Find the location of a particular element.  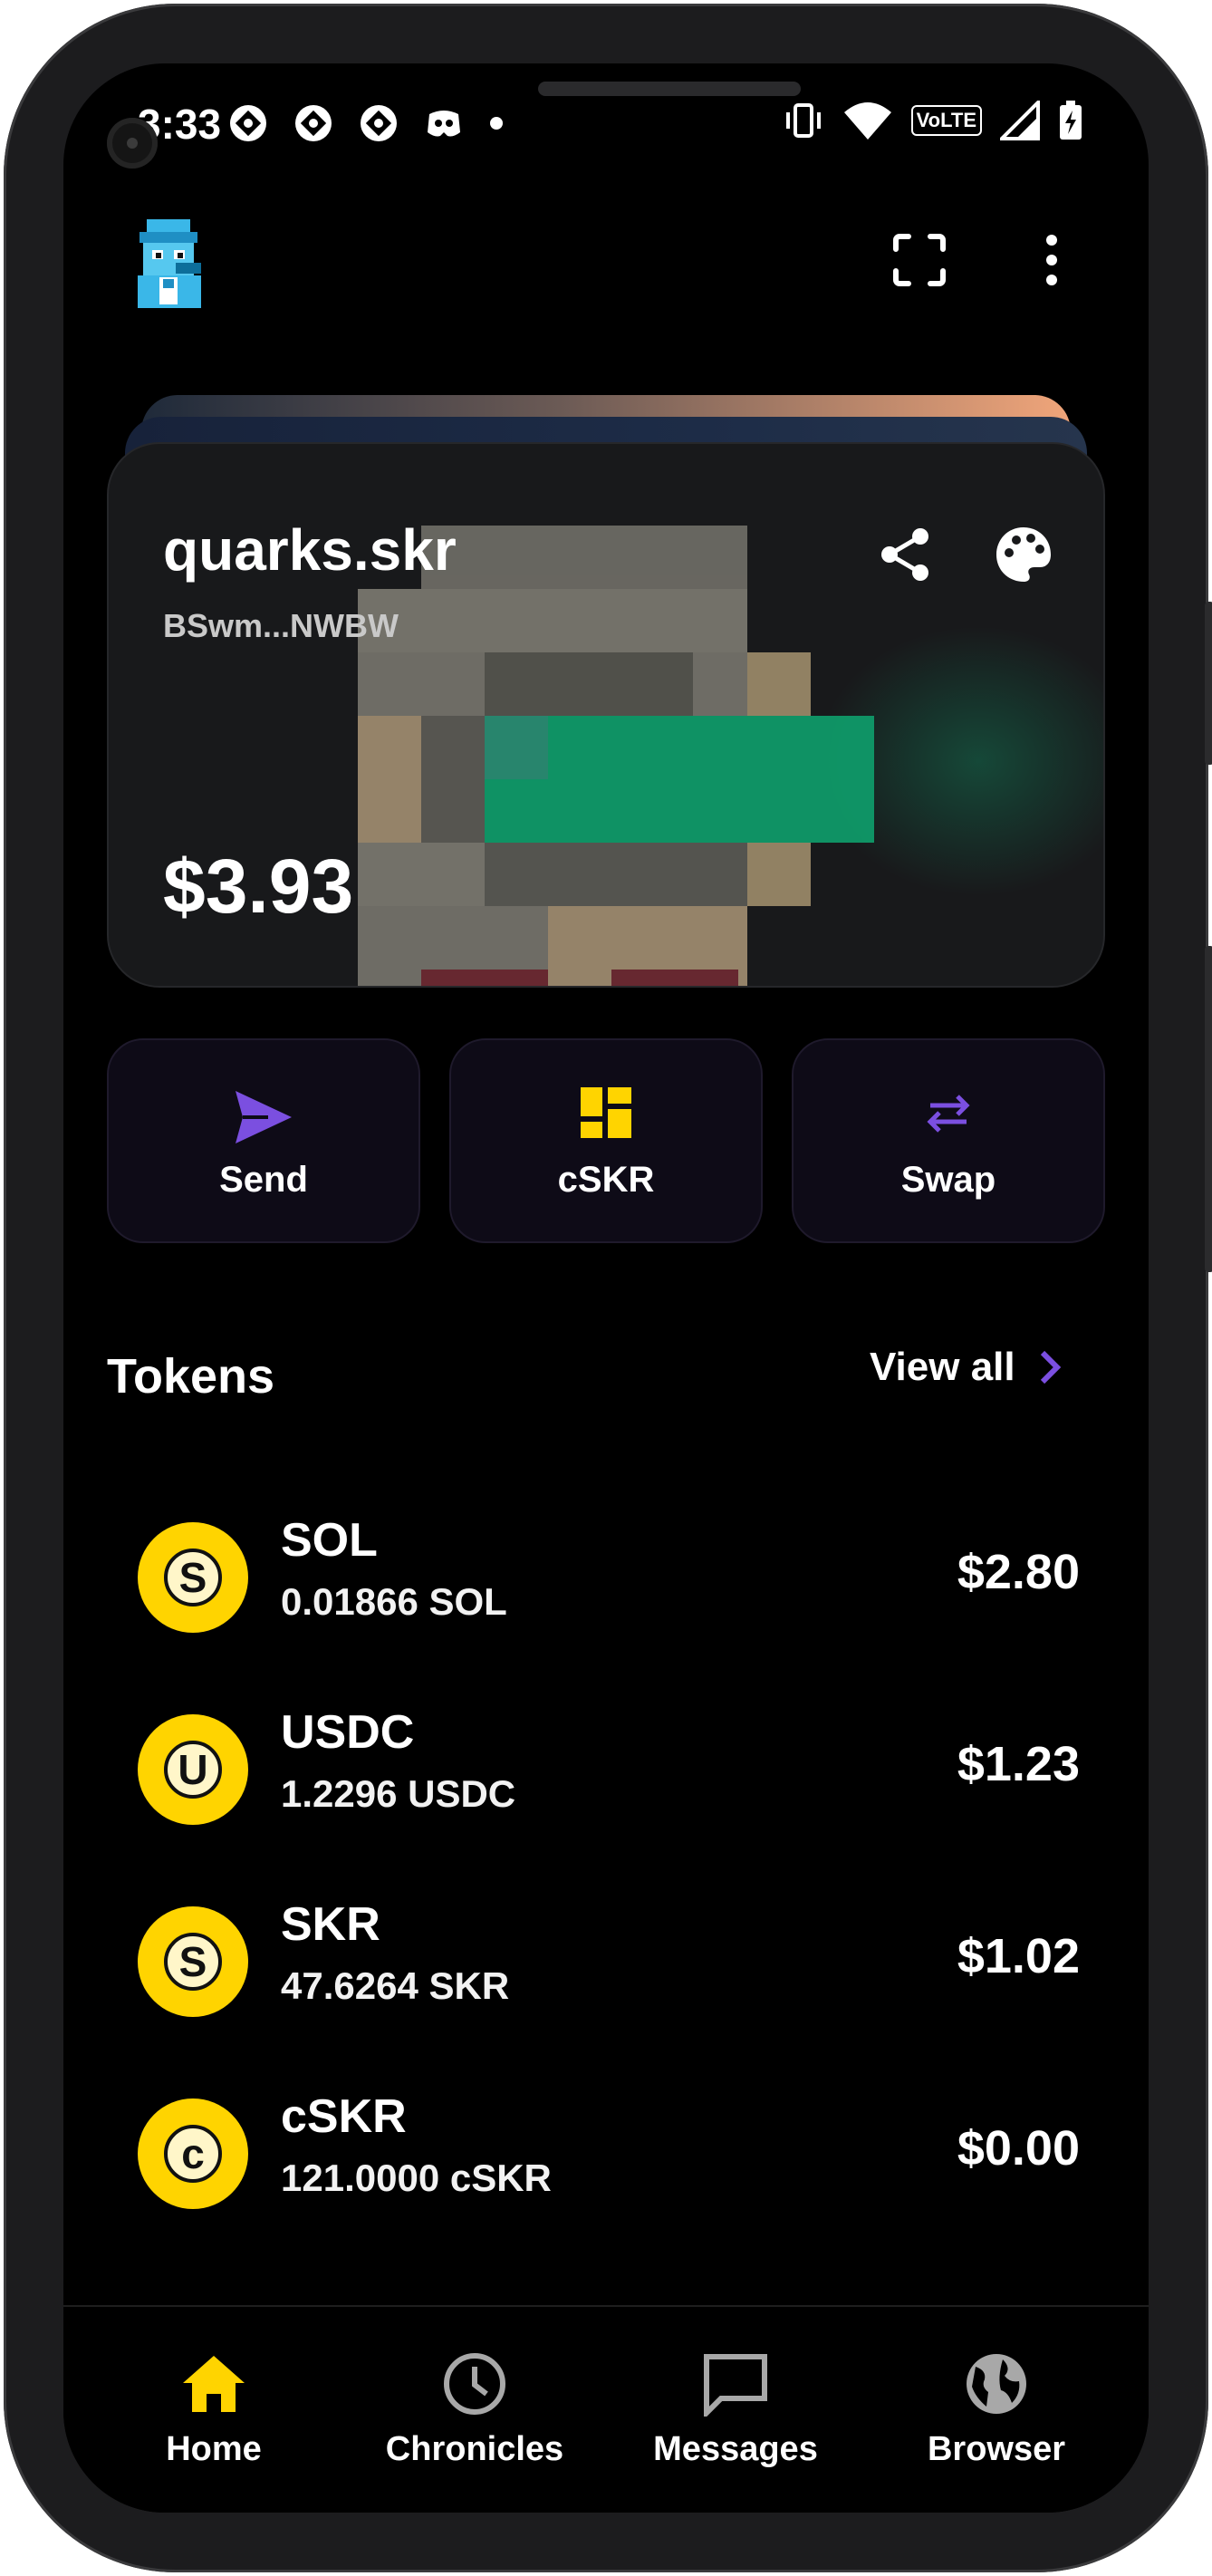

token-row-sol: S SOL 0.01866 SOL $2.80 is located at coordinates (609, 1576).